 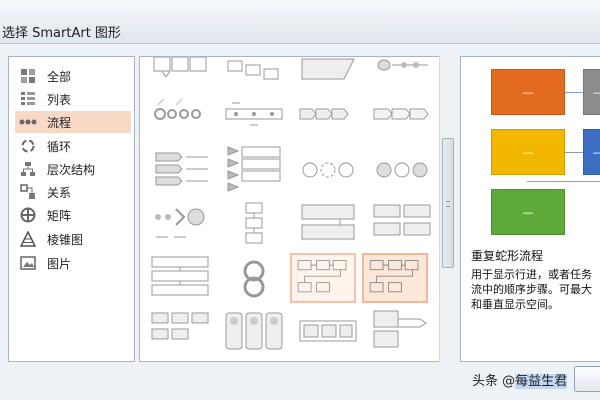 What do you see at coordinates (28, 239) in the screenshot?
I see `pyramid-icon` at bounding box center [28, 239].